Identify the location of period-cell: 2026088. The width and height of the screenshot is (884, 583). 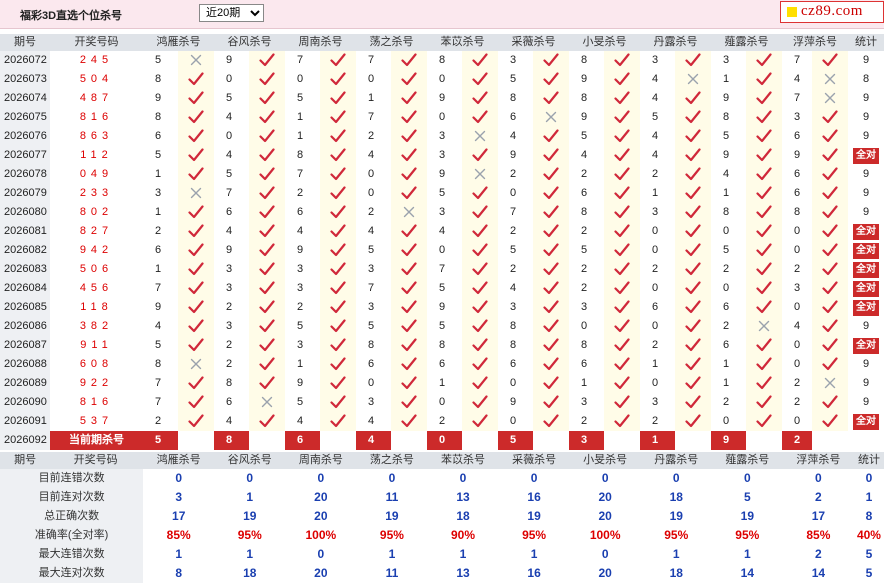
(25, 364).